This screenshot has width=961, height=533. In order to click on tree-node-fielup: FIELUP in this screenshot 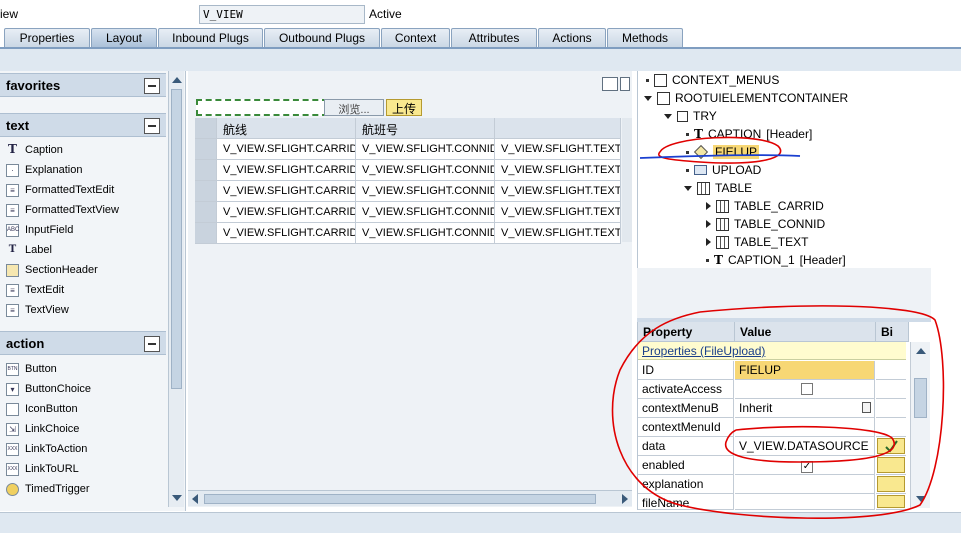, I will do `click(723, 152)`.